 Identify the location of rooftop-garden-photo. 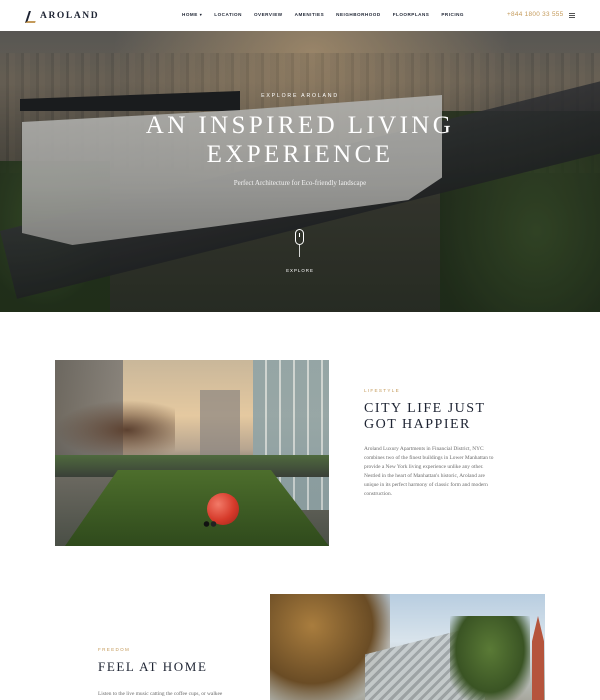
(192, 453).